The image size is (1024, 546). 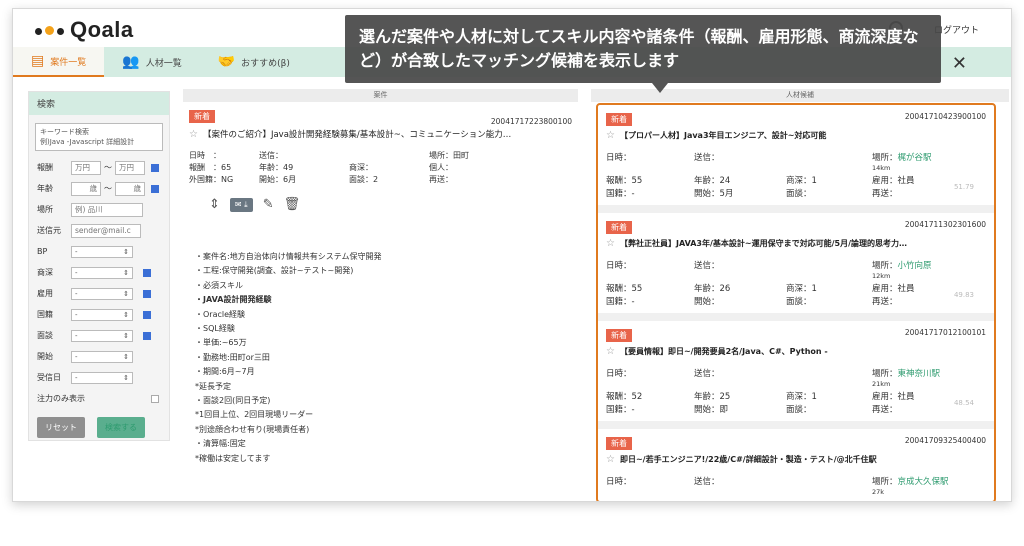 What do you see at coordinates (364, 179) in the screenshot?
I see `field: 面談：2` at bounding box center [364, 179].